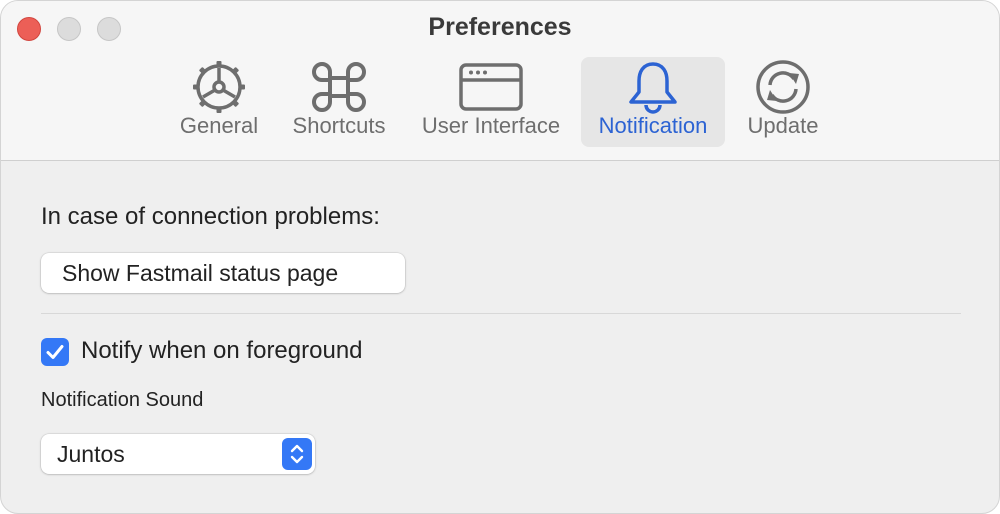  I want to click on tab-update-label: Update, so click(783, 125).